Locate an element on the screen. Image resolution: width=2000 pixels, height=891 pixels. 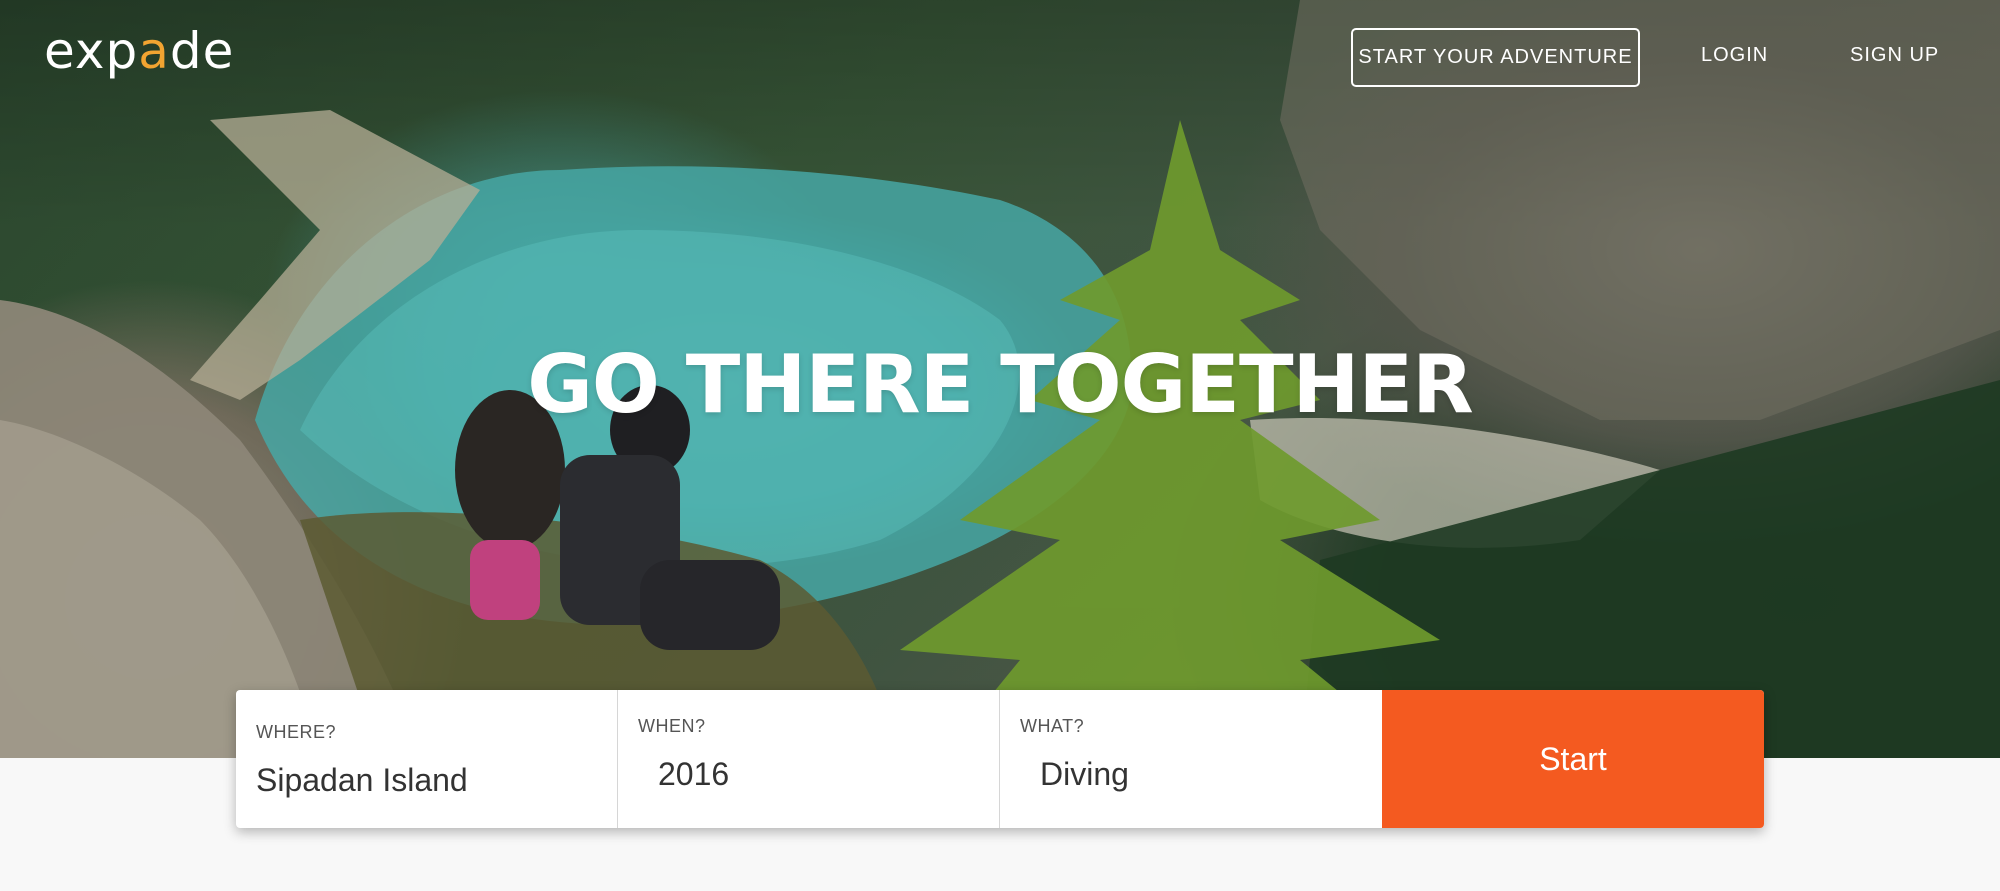
logo-text-suffix: de is located at coordinates (202, 51).